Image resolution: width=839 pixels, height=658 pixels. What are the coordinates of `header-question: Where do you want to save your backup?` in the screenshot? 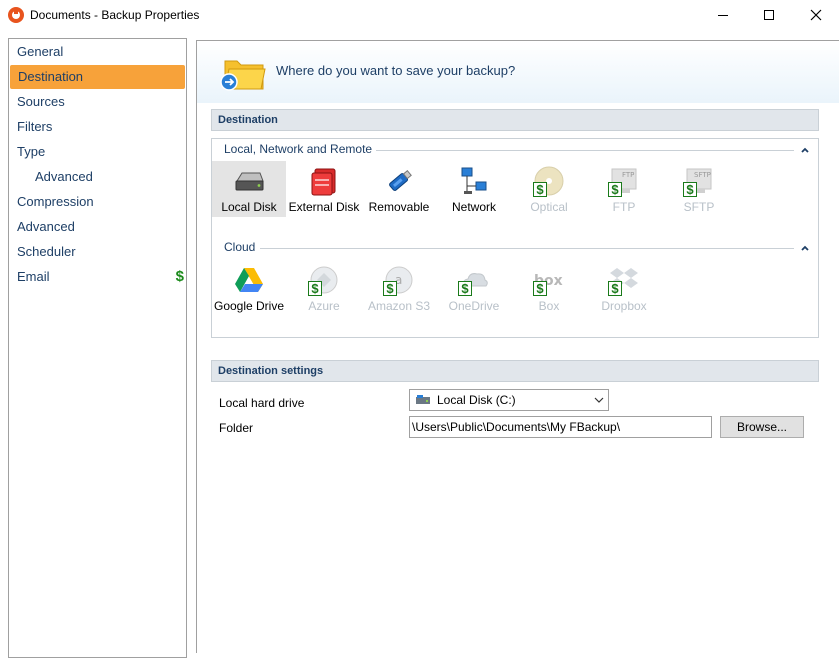 It's located at (396, 70).